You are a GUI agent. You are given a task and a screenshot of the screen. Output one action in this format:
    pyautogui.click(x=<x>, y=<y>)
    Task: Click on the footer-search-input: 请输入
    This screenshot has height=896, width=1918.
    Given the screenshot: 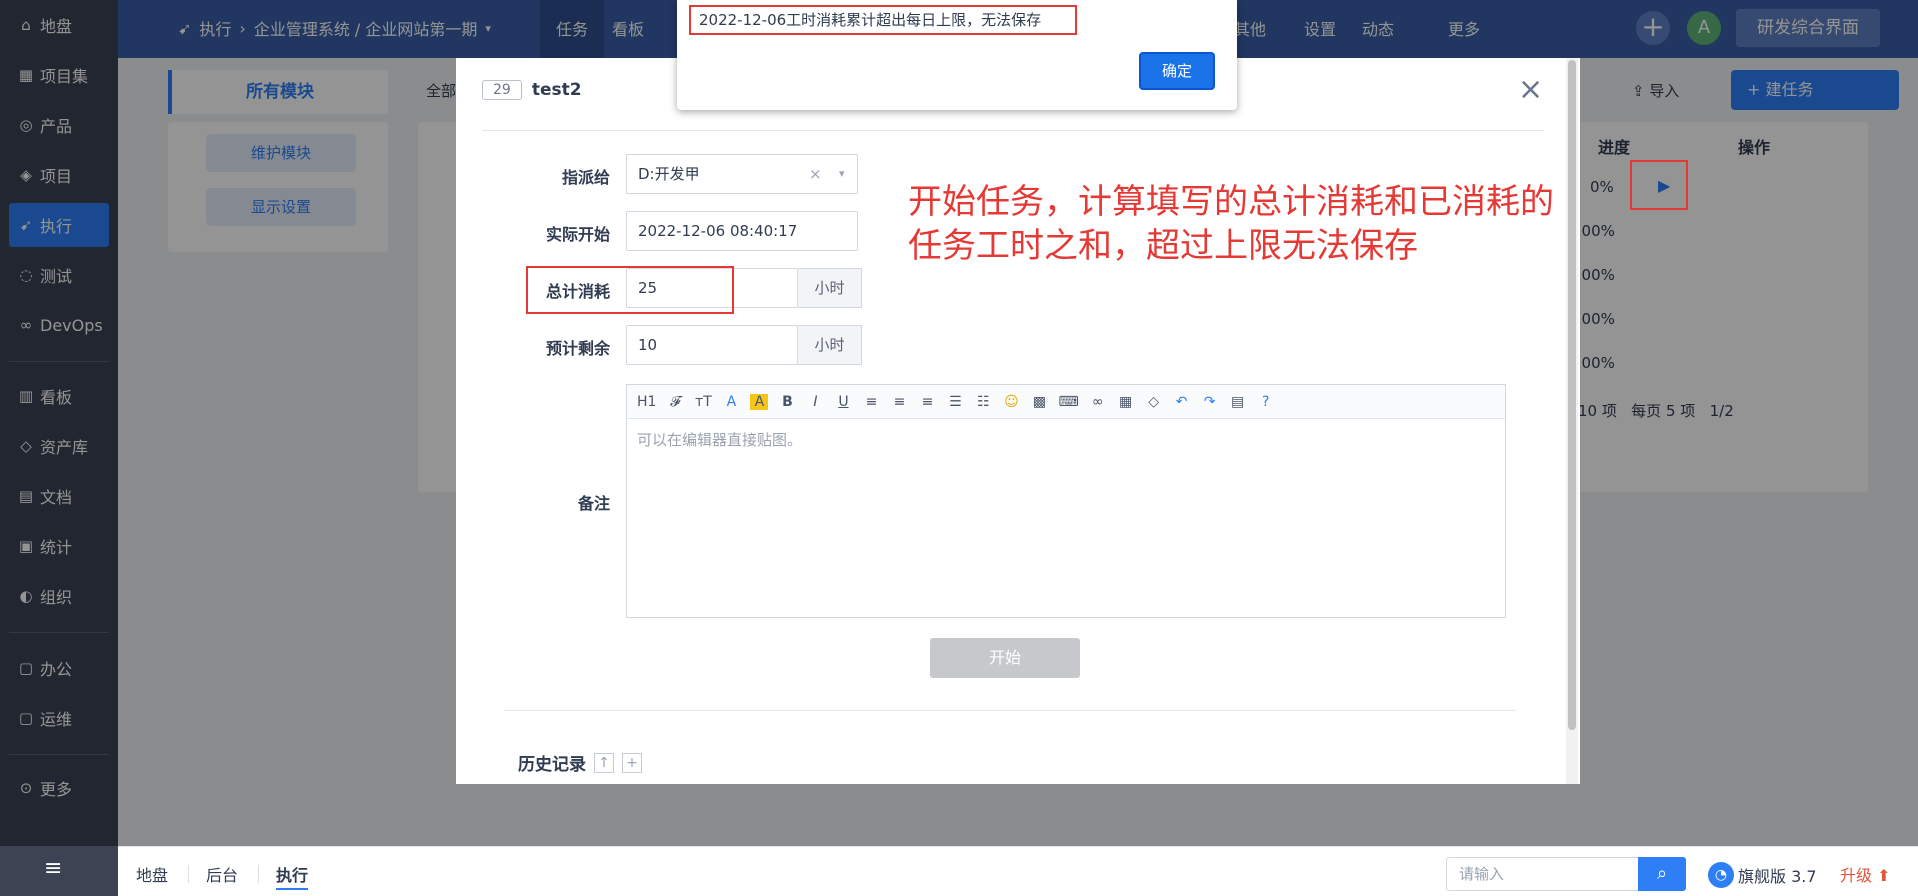 What is the action you would take?
    pyautogui.click(x=1544, y=874)
    